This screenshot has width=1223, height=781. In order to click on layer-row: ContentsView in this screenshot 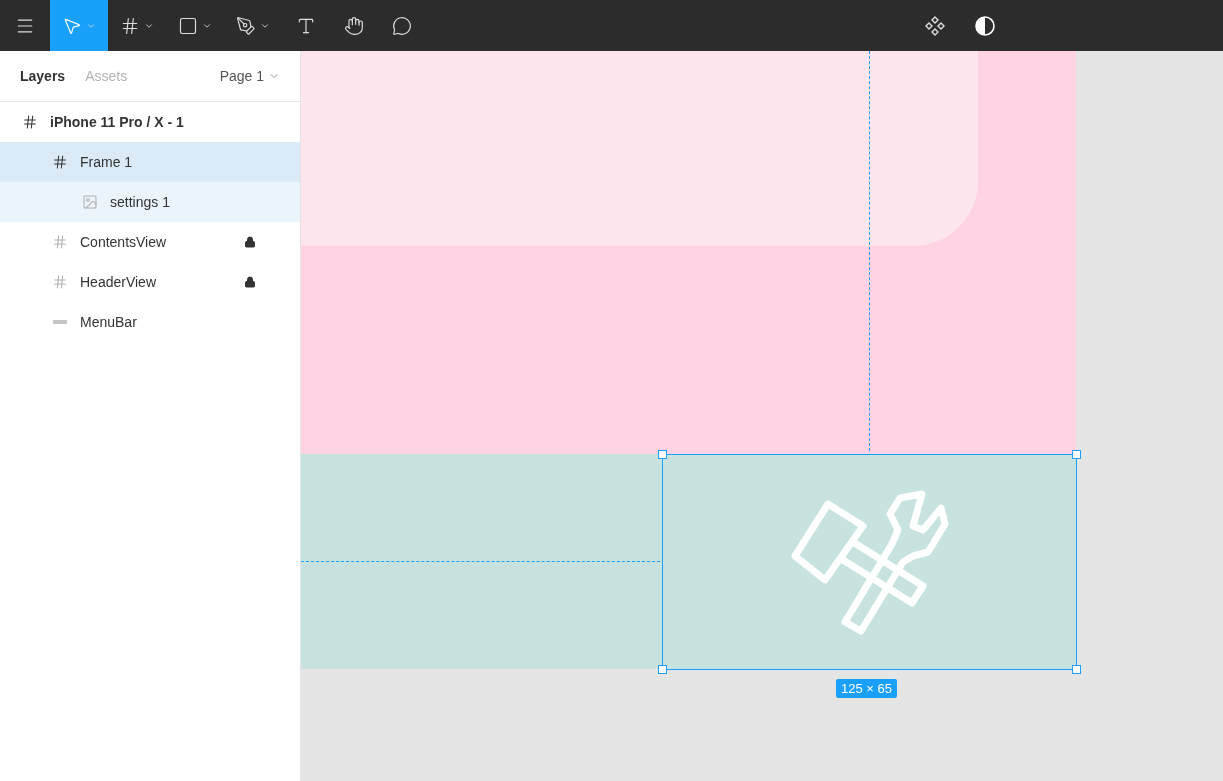, I will do `click(150, 242)`.